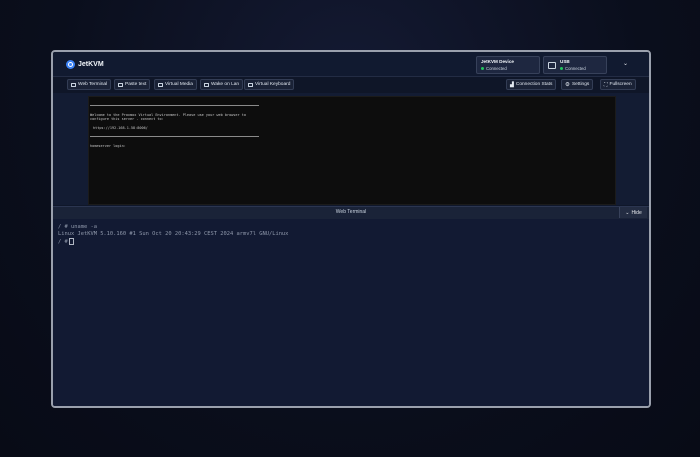  I want to click on web-terminal-header: Web Terminal ⌄ Hide, so click(351, 213).